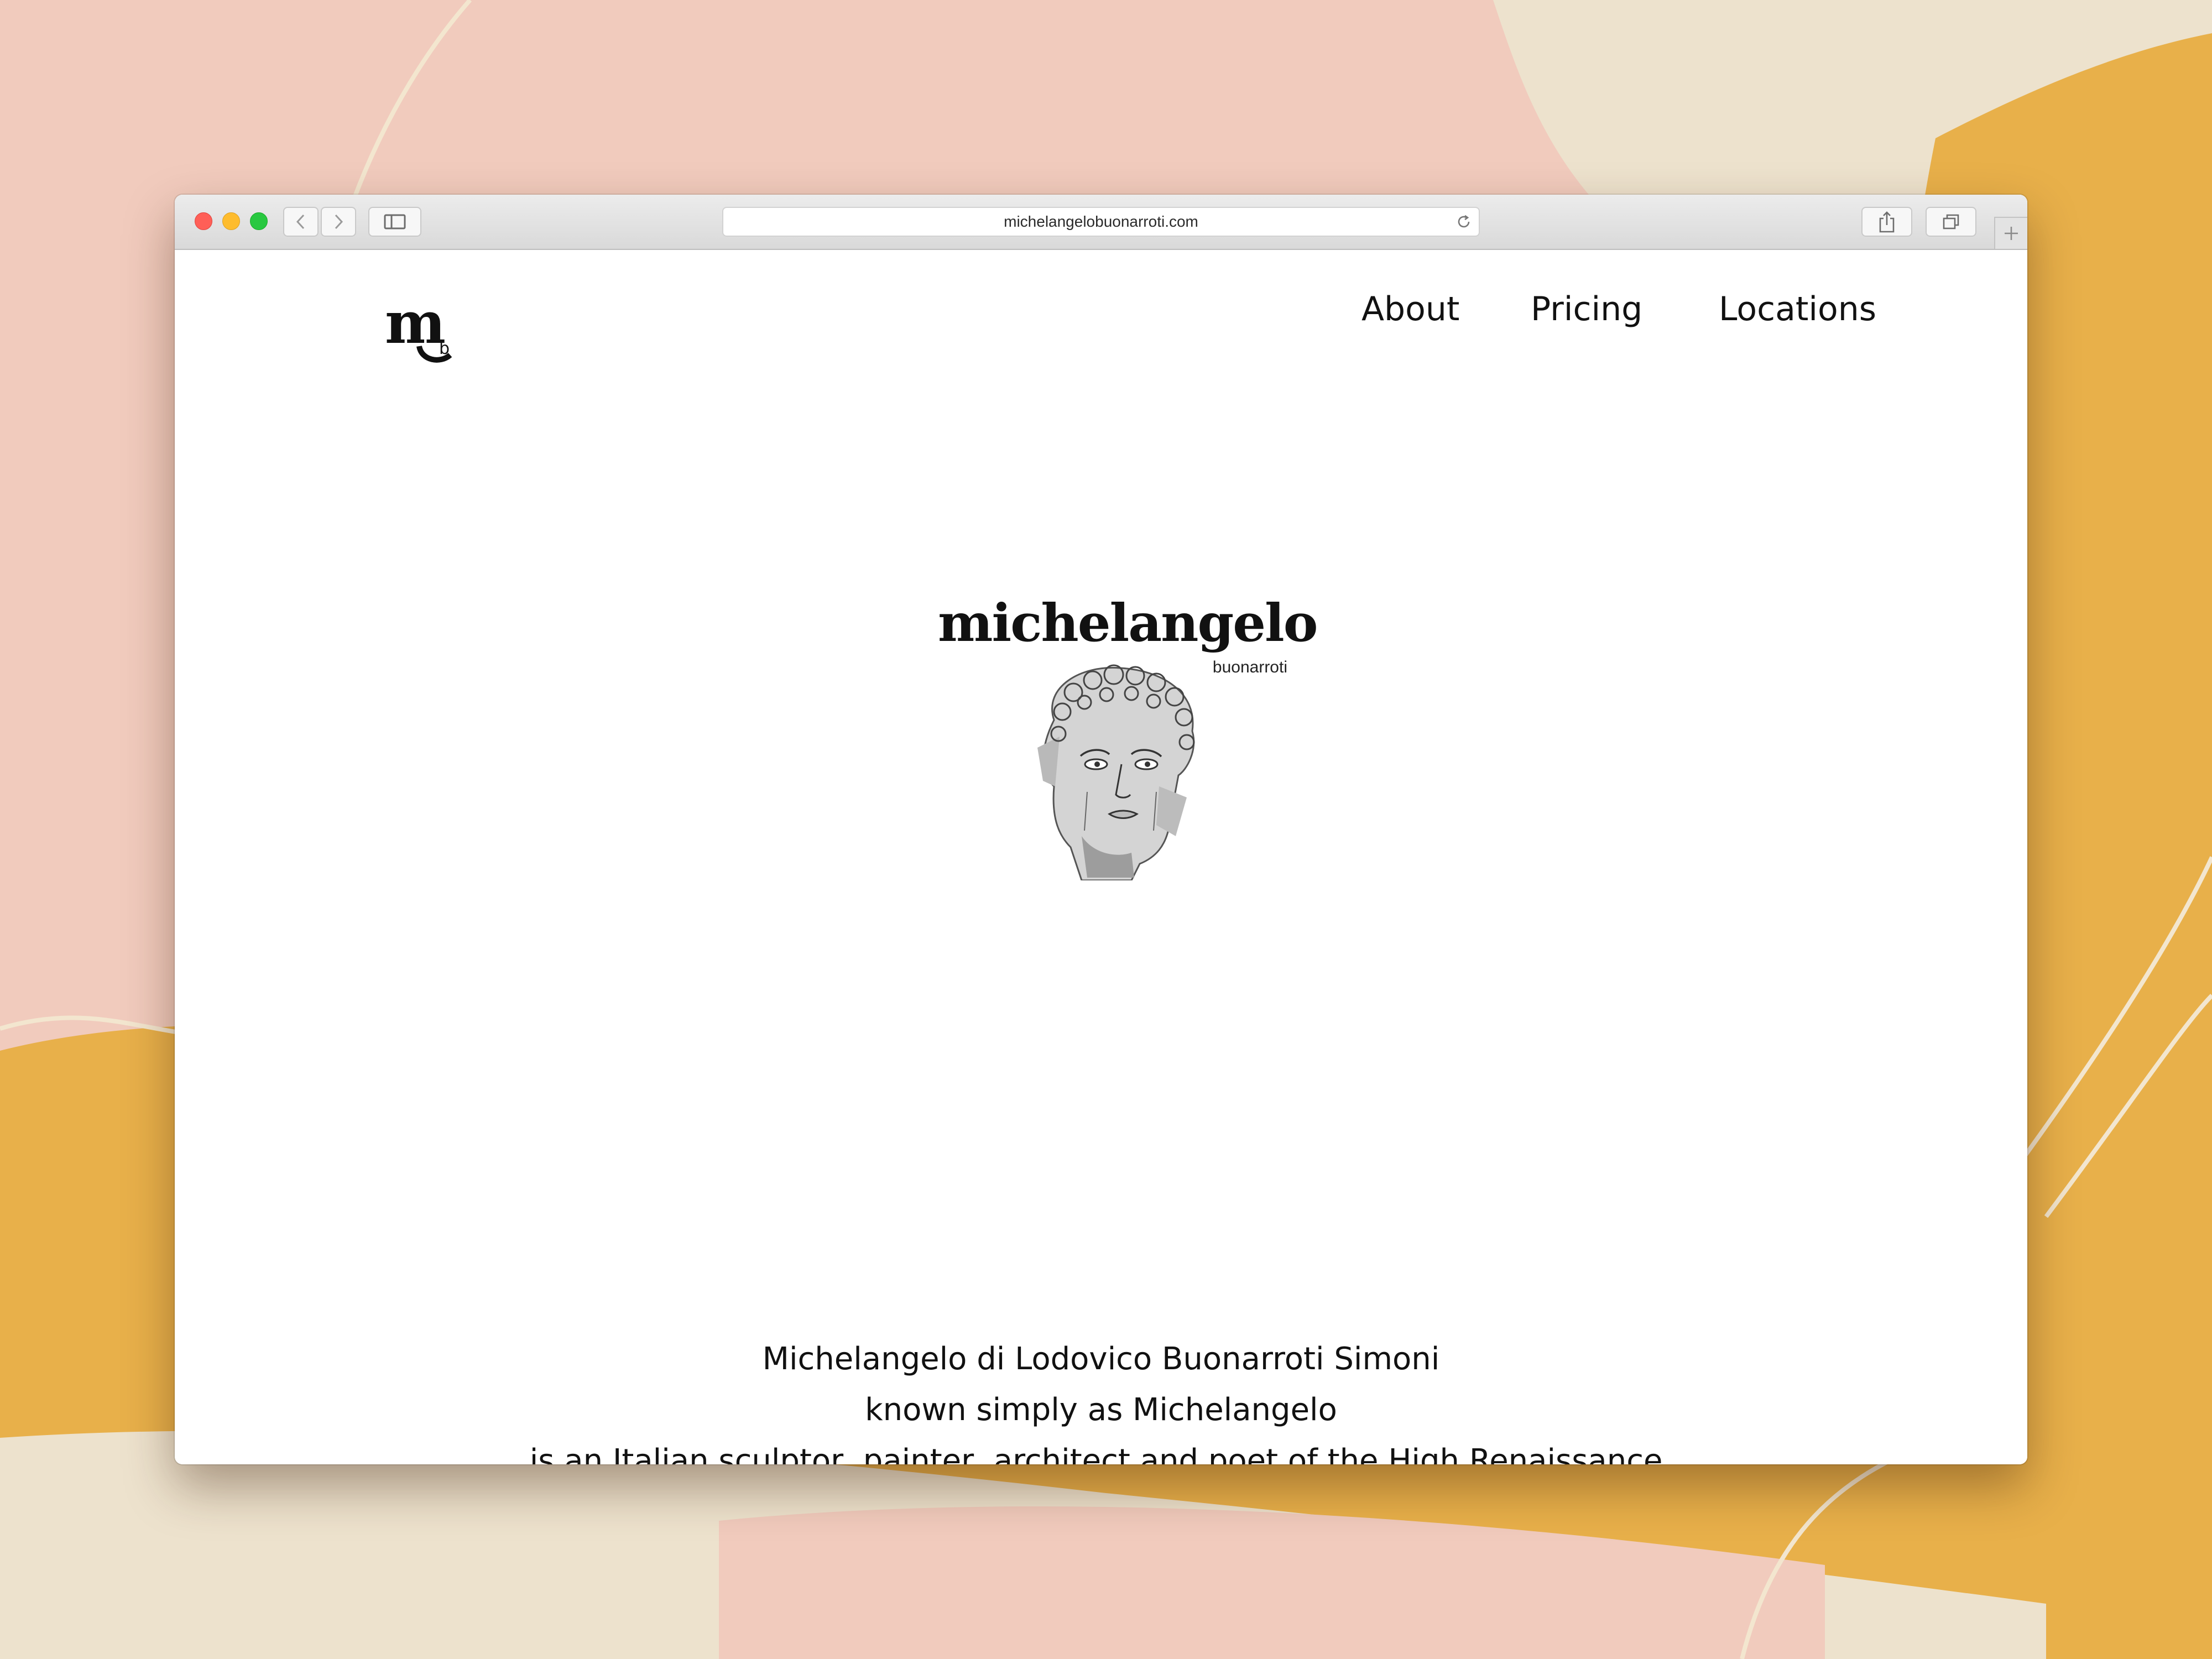 The width and height of the screenshot is (2212, 1659). Describe the element at coordinates (1128, 624) in the screenshot. I see `hero-title: michelangelo` at that location.